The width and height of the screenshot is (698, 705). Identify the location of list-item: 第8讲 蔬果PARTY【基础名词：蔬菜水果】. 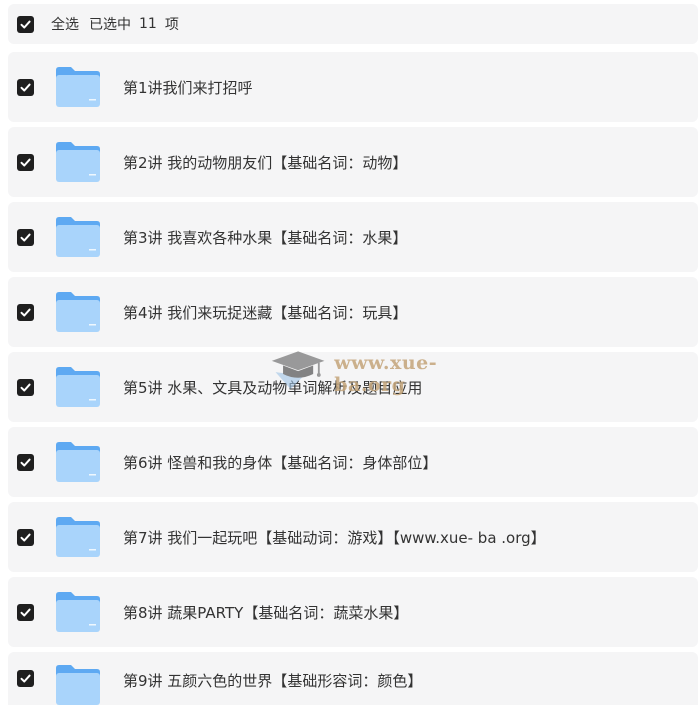
(353, 612).